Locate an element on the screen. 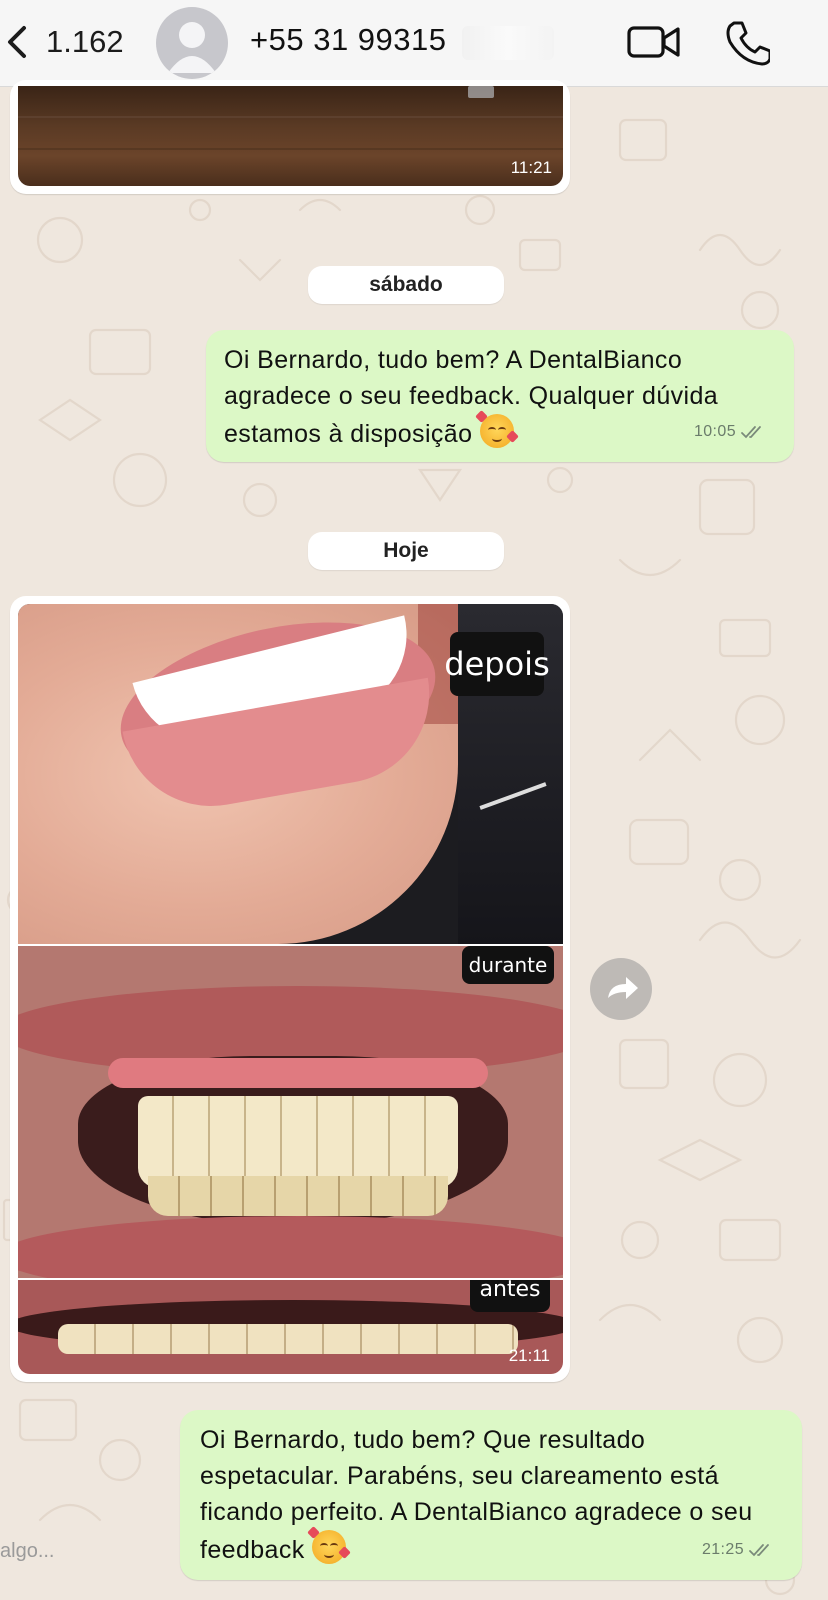 This screenshot has width=828, height=1600. unread-count: 1.162 is located at coordinates (85, 41).